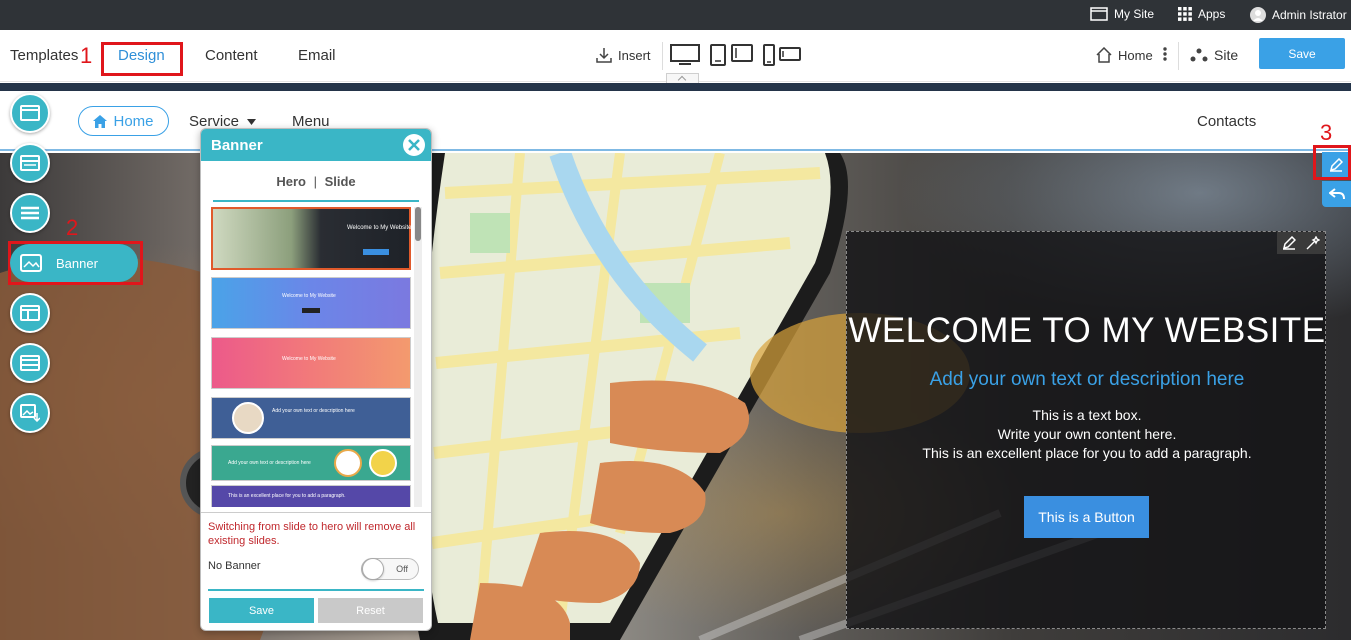  Describe the element at coordinates (1289, 243) in the screenshot. I see `pencil-icon` at that location.